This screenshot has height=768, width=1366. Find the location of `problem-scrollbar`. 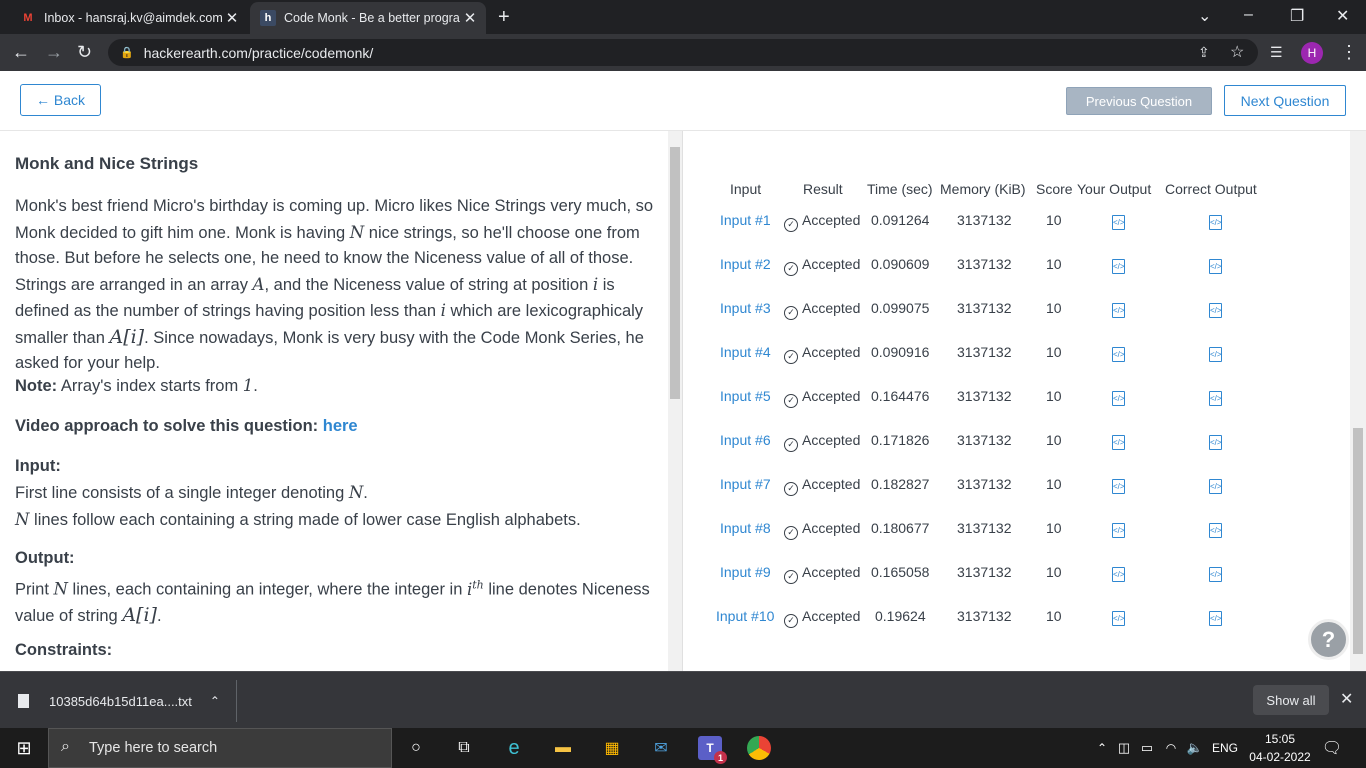

problem-scrollbar is located at coordinates (675, 401).